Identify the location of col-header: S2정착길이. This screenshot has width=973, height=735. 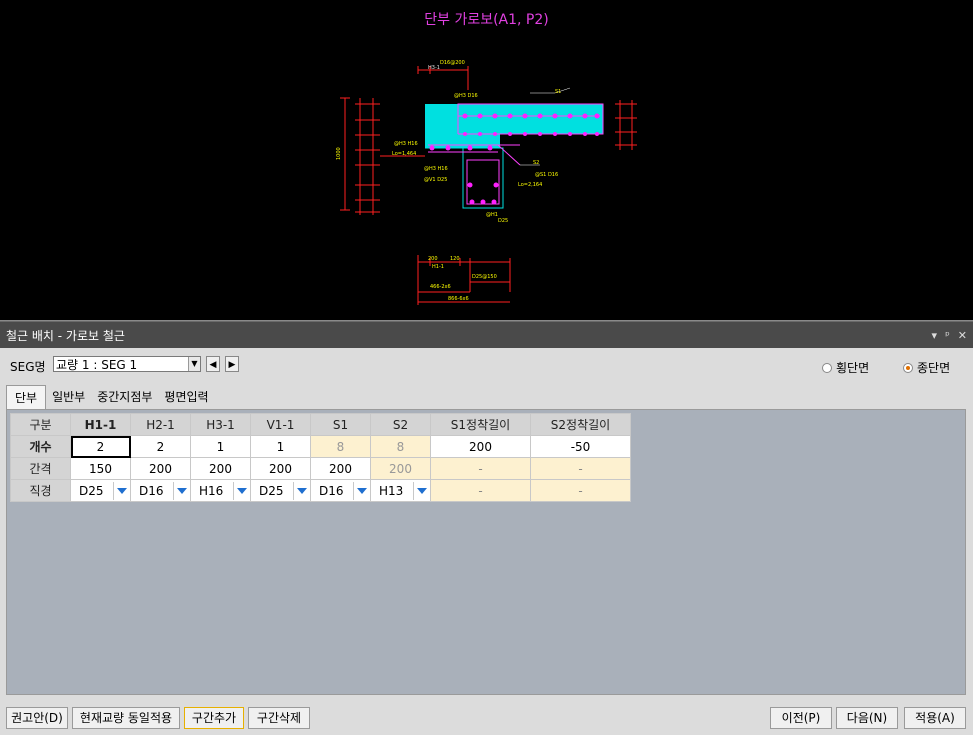
(580, 424).